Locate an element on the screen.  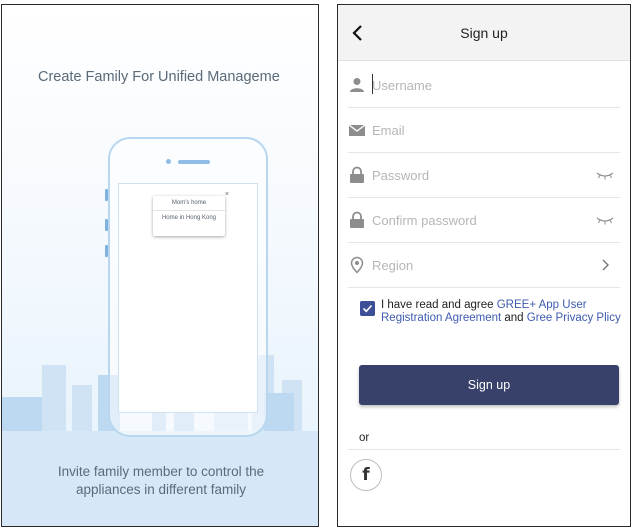
phone-illustration: × Mom's home Home in Hong Kong is located at coordinates (186, 287).